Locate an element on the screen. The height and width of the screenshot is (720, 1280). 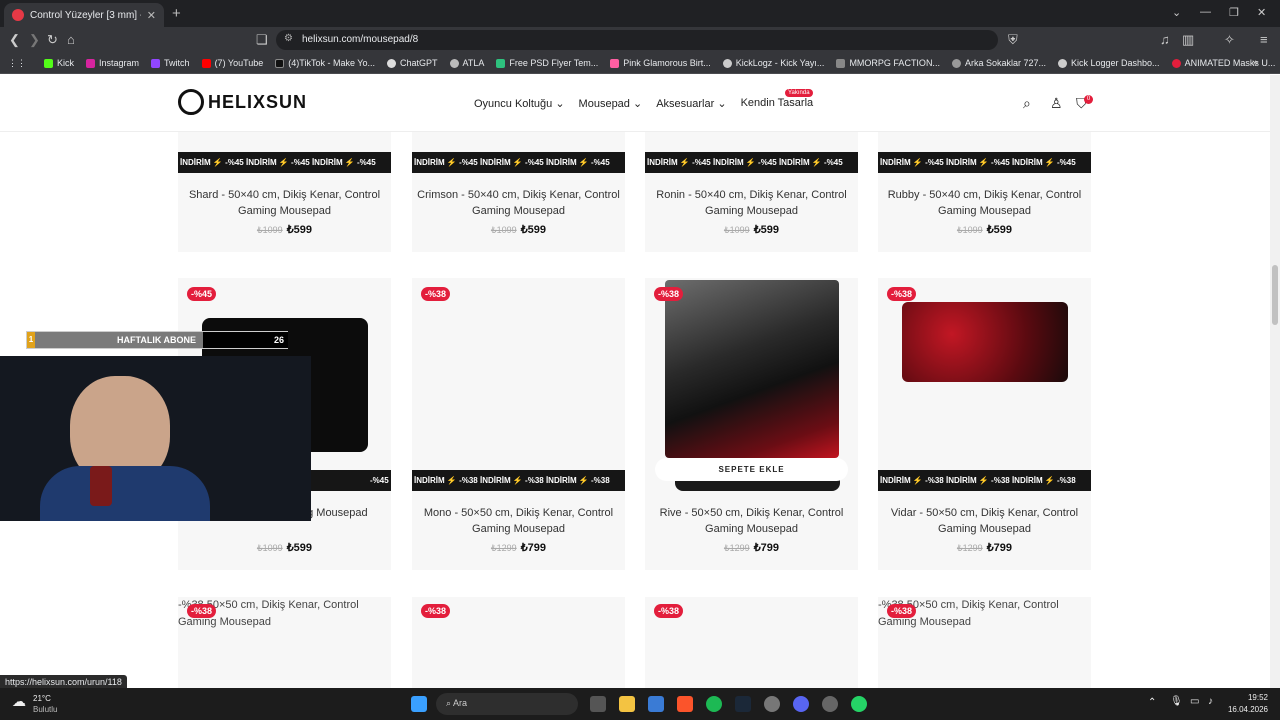
task-view-icon is located at coordinates (598, 704).